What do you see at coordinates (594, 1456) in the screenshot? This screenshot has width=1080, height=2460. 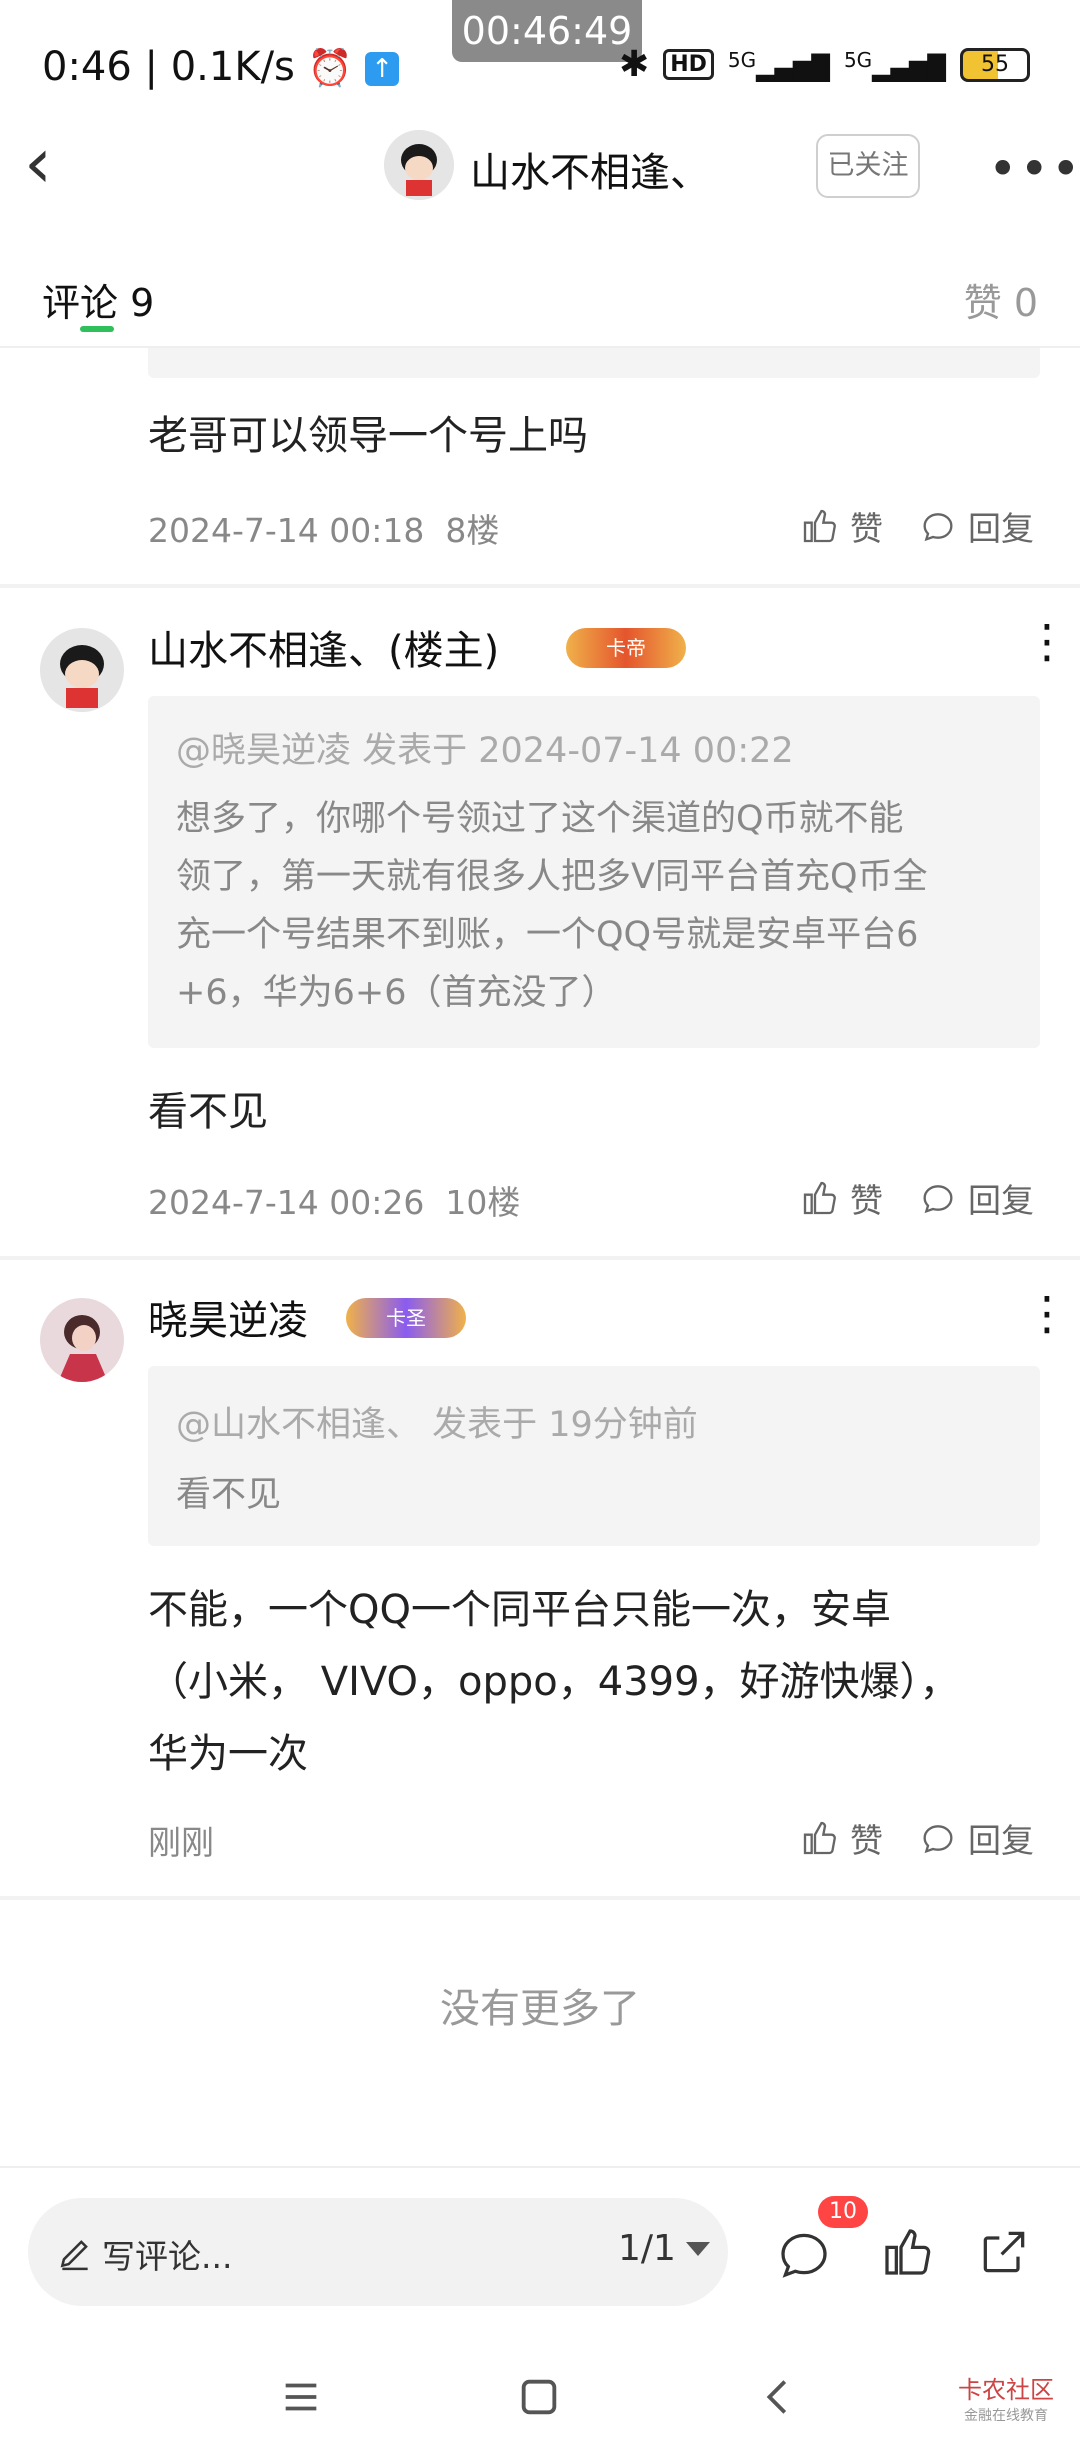 I see `quote-box` at bounding box center [594, 1456].